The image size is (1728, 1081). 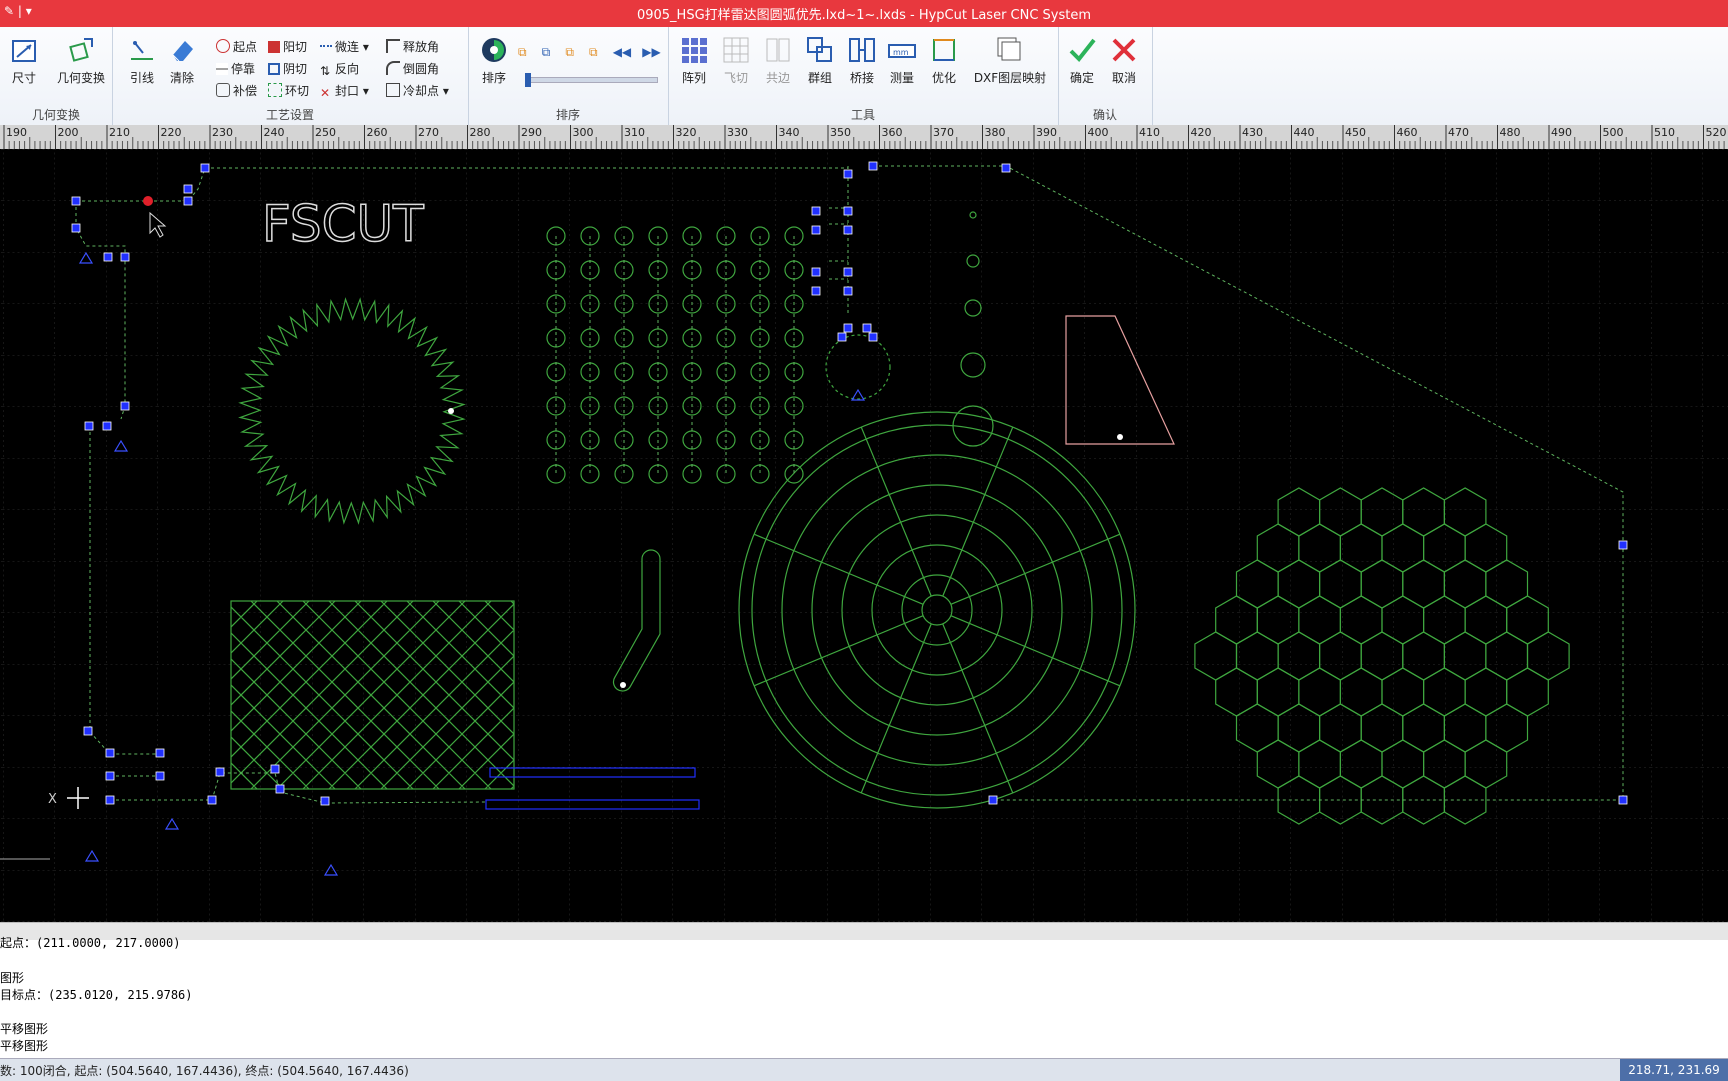 What do you see at coordinates (344, 46) in the screenshot?
I see `micro-joint-button: 微连 ▾` at bounding box center [344, 46].